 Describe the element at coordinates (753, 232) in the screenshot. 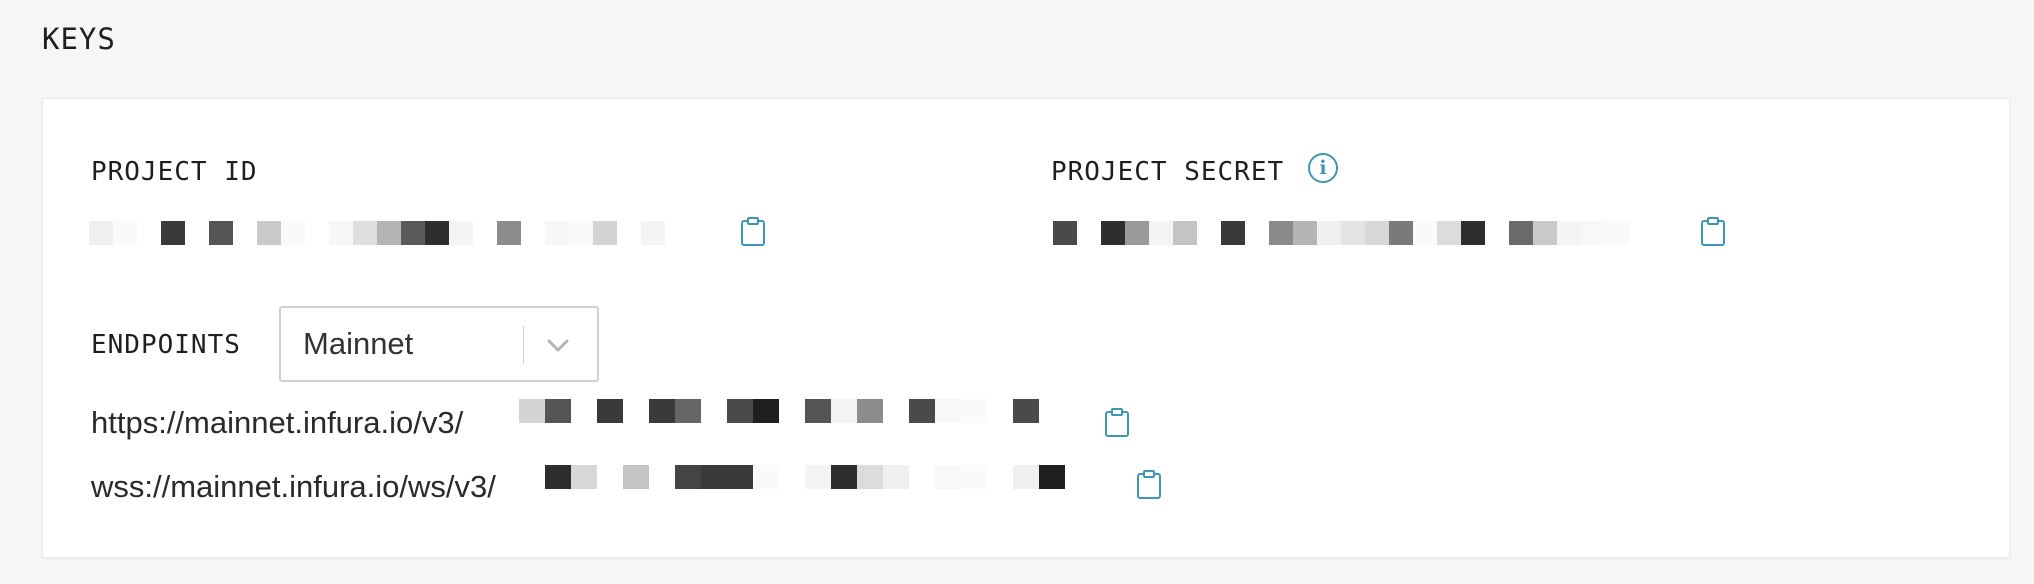

I see `copy-project-id-icon` at that location.